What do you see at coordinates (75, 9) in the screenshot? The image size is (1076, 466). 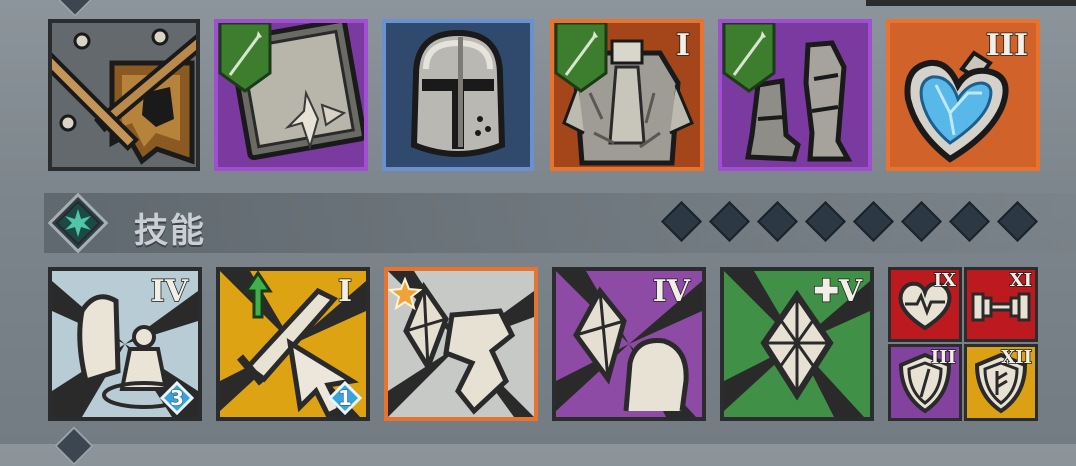 I see `top-partial-diamond-icon` at bounding box center [75, 9].